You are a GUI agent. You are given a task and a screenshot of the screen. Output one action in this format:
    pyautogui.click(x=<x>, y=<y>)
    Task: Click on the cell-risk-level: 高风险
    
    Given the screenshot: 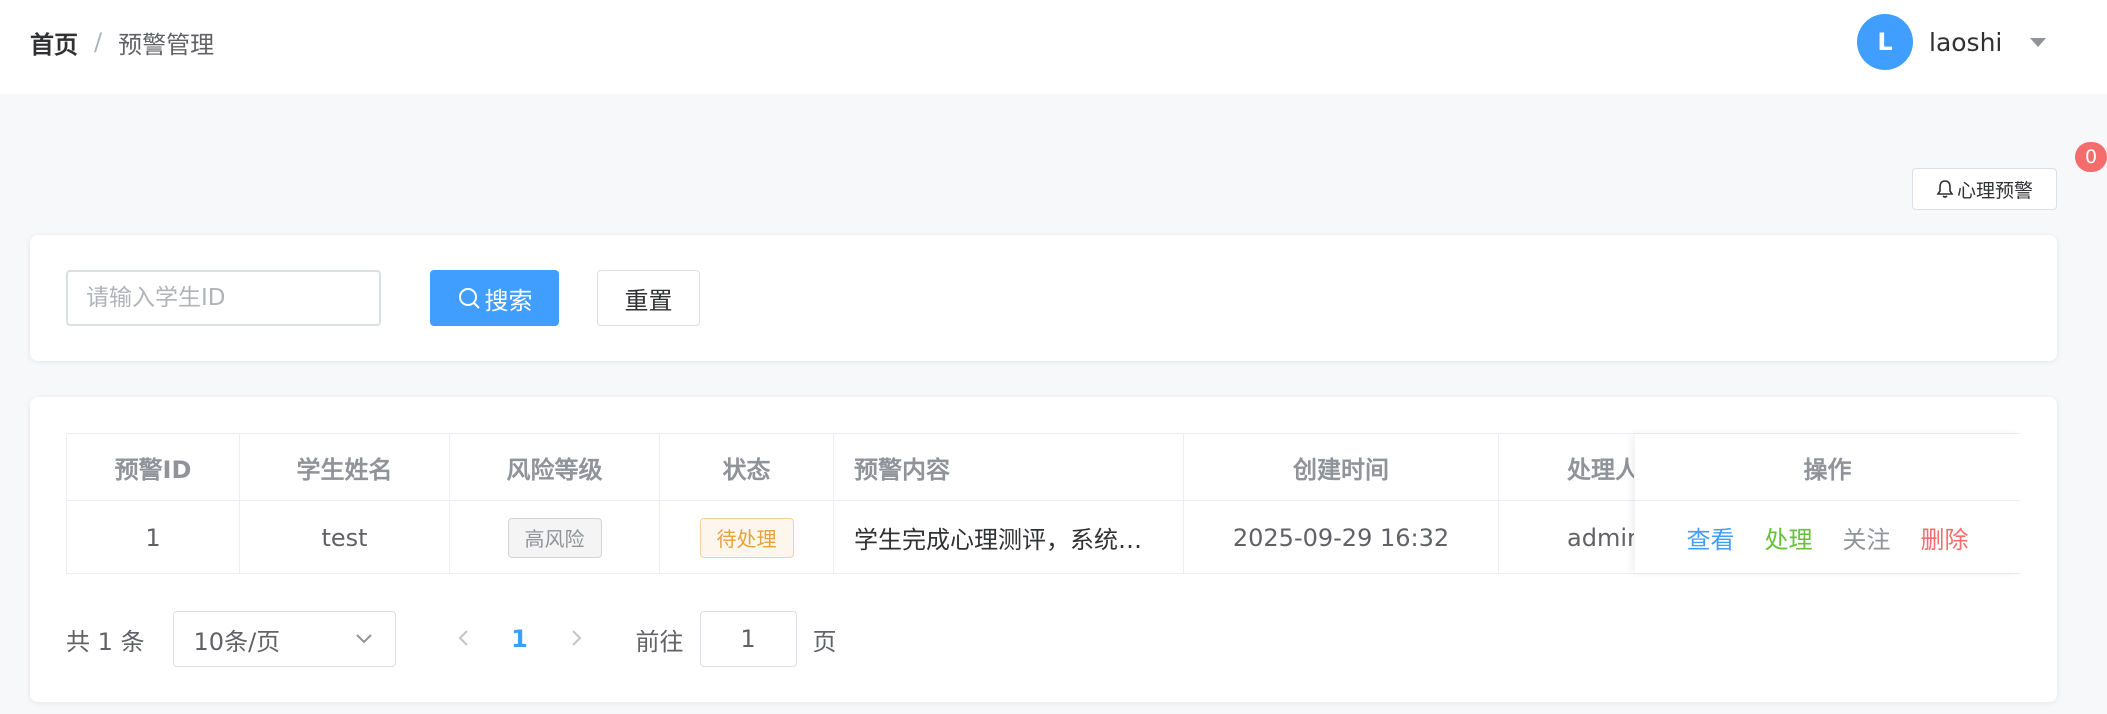 What is the action you would take?
    pyautogui.click(x=555, y=537)
    